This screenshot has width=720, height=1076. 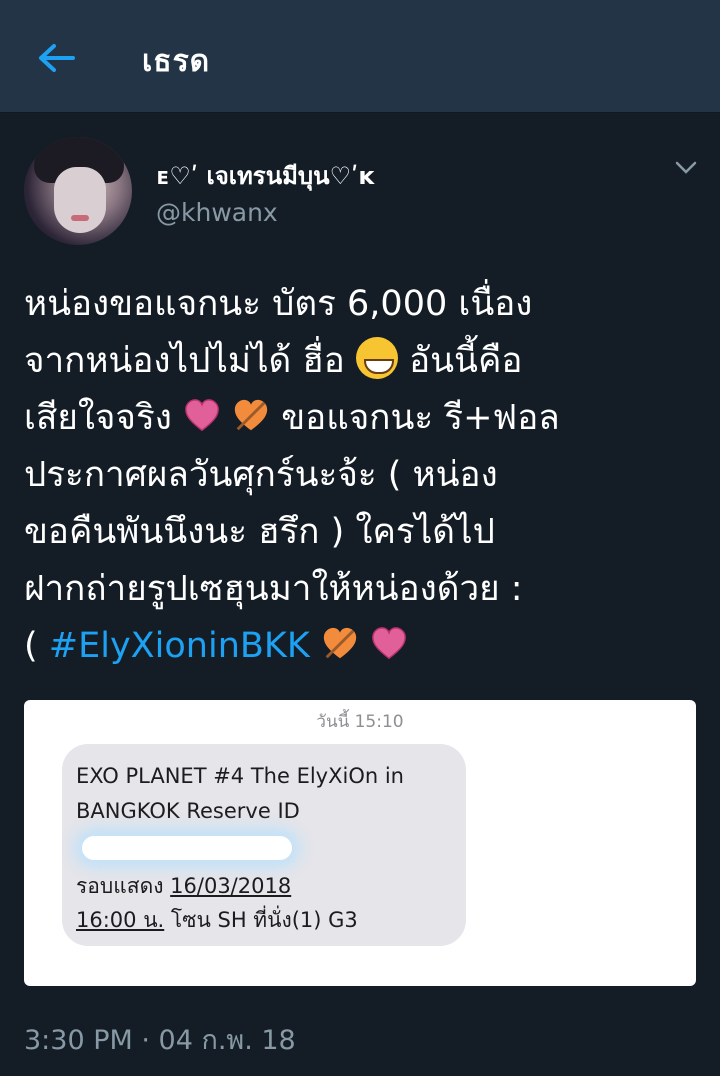 I want to click on tweet-text-segment: เสียใจจริง, so click(x=98, y=418).